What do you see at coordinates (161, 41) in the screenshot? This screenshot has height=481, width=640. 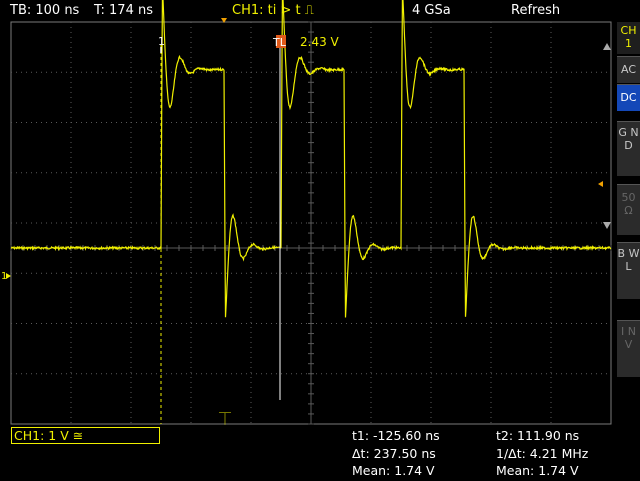 I see `cursor-1-marker: 1` at bounding box center [161, 41].